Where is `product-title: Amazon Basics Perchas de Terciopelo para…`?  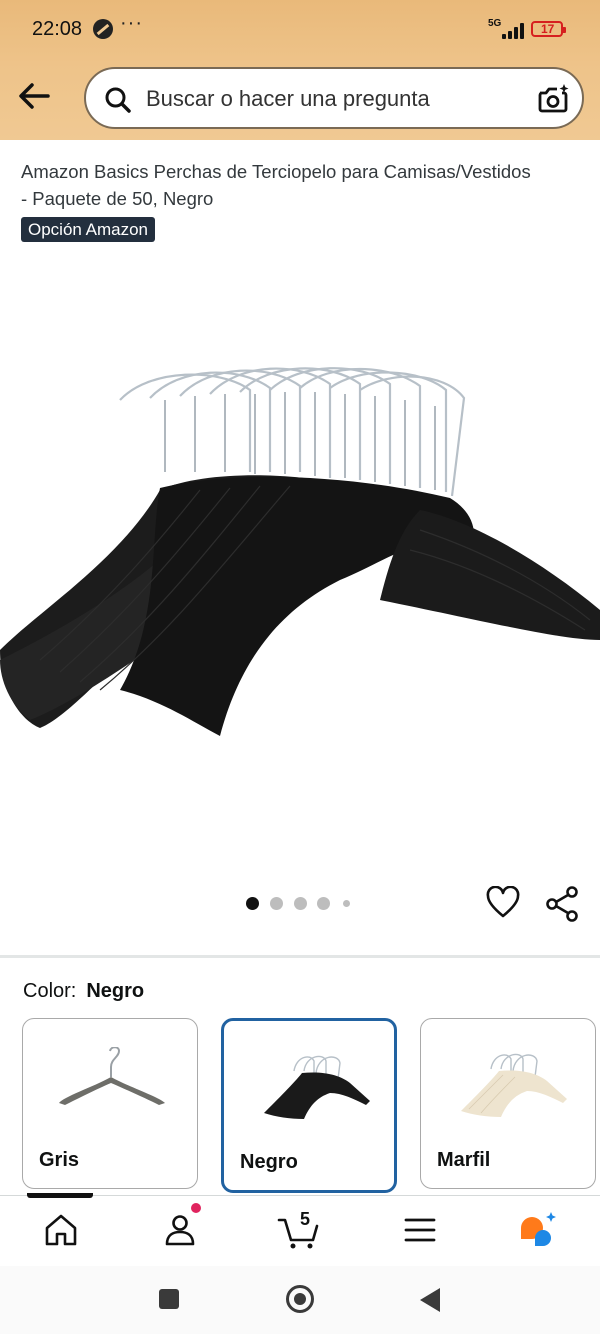 product-title: Amazon Basics Perchas de Terciopelo para… is located at coordinates (276, 185).